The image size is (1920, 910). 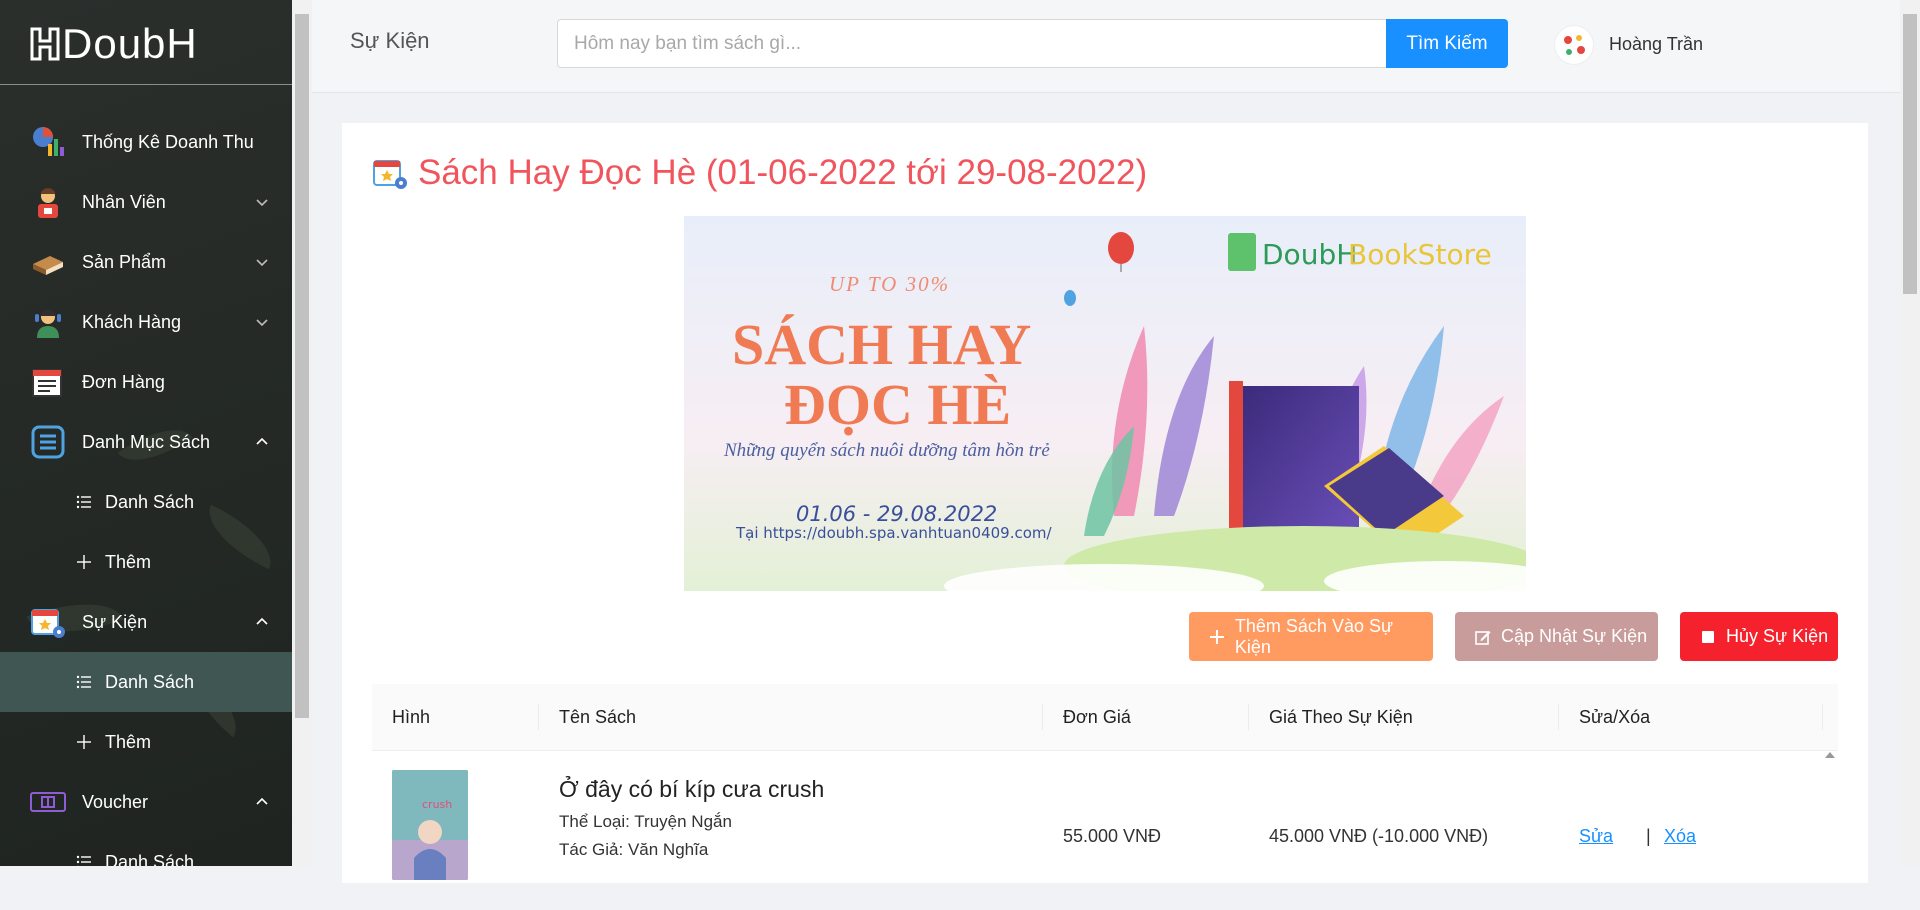 I want to click on sidebar-scrollbar, so click(x=302, y=433).